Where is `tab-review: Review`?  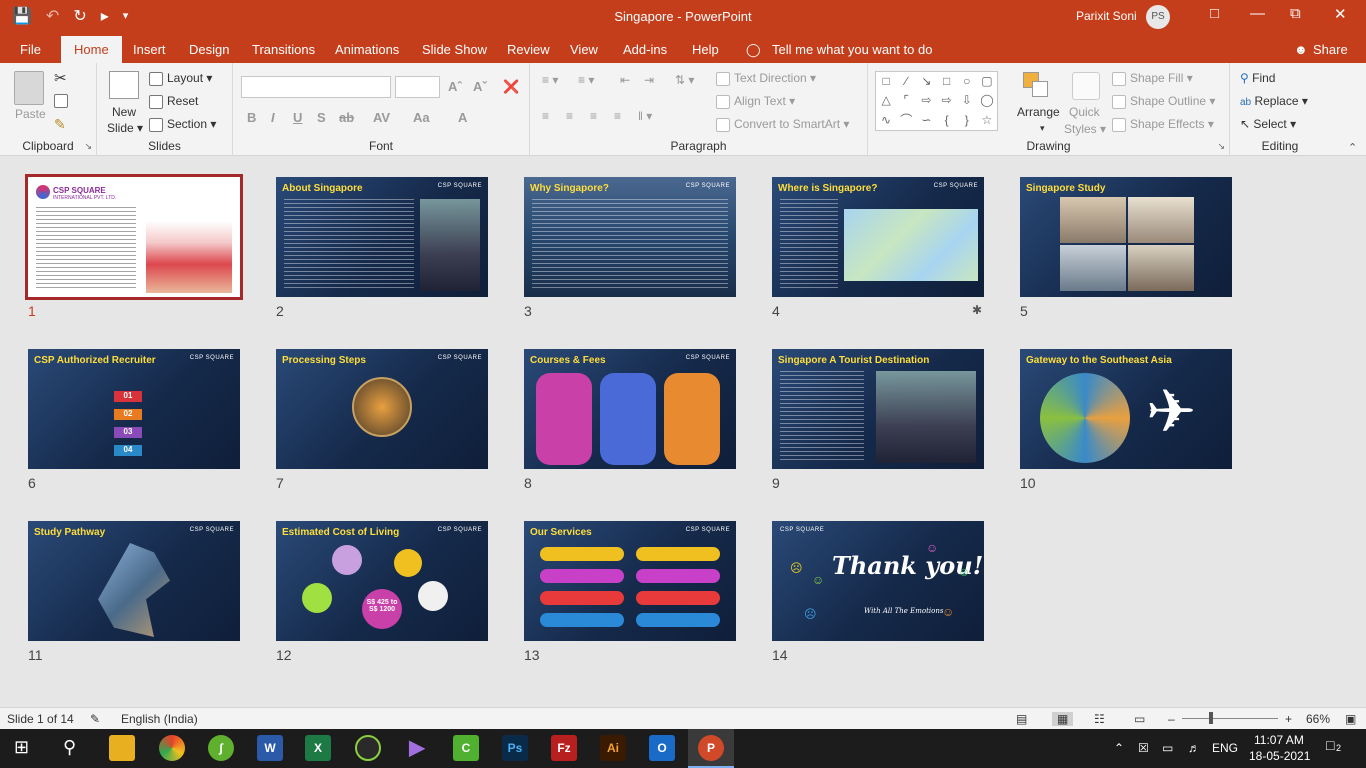
tab-review: Review is located at coordinates (528, 49).